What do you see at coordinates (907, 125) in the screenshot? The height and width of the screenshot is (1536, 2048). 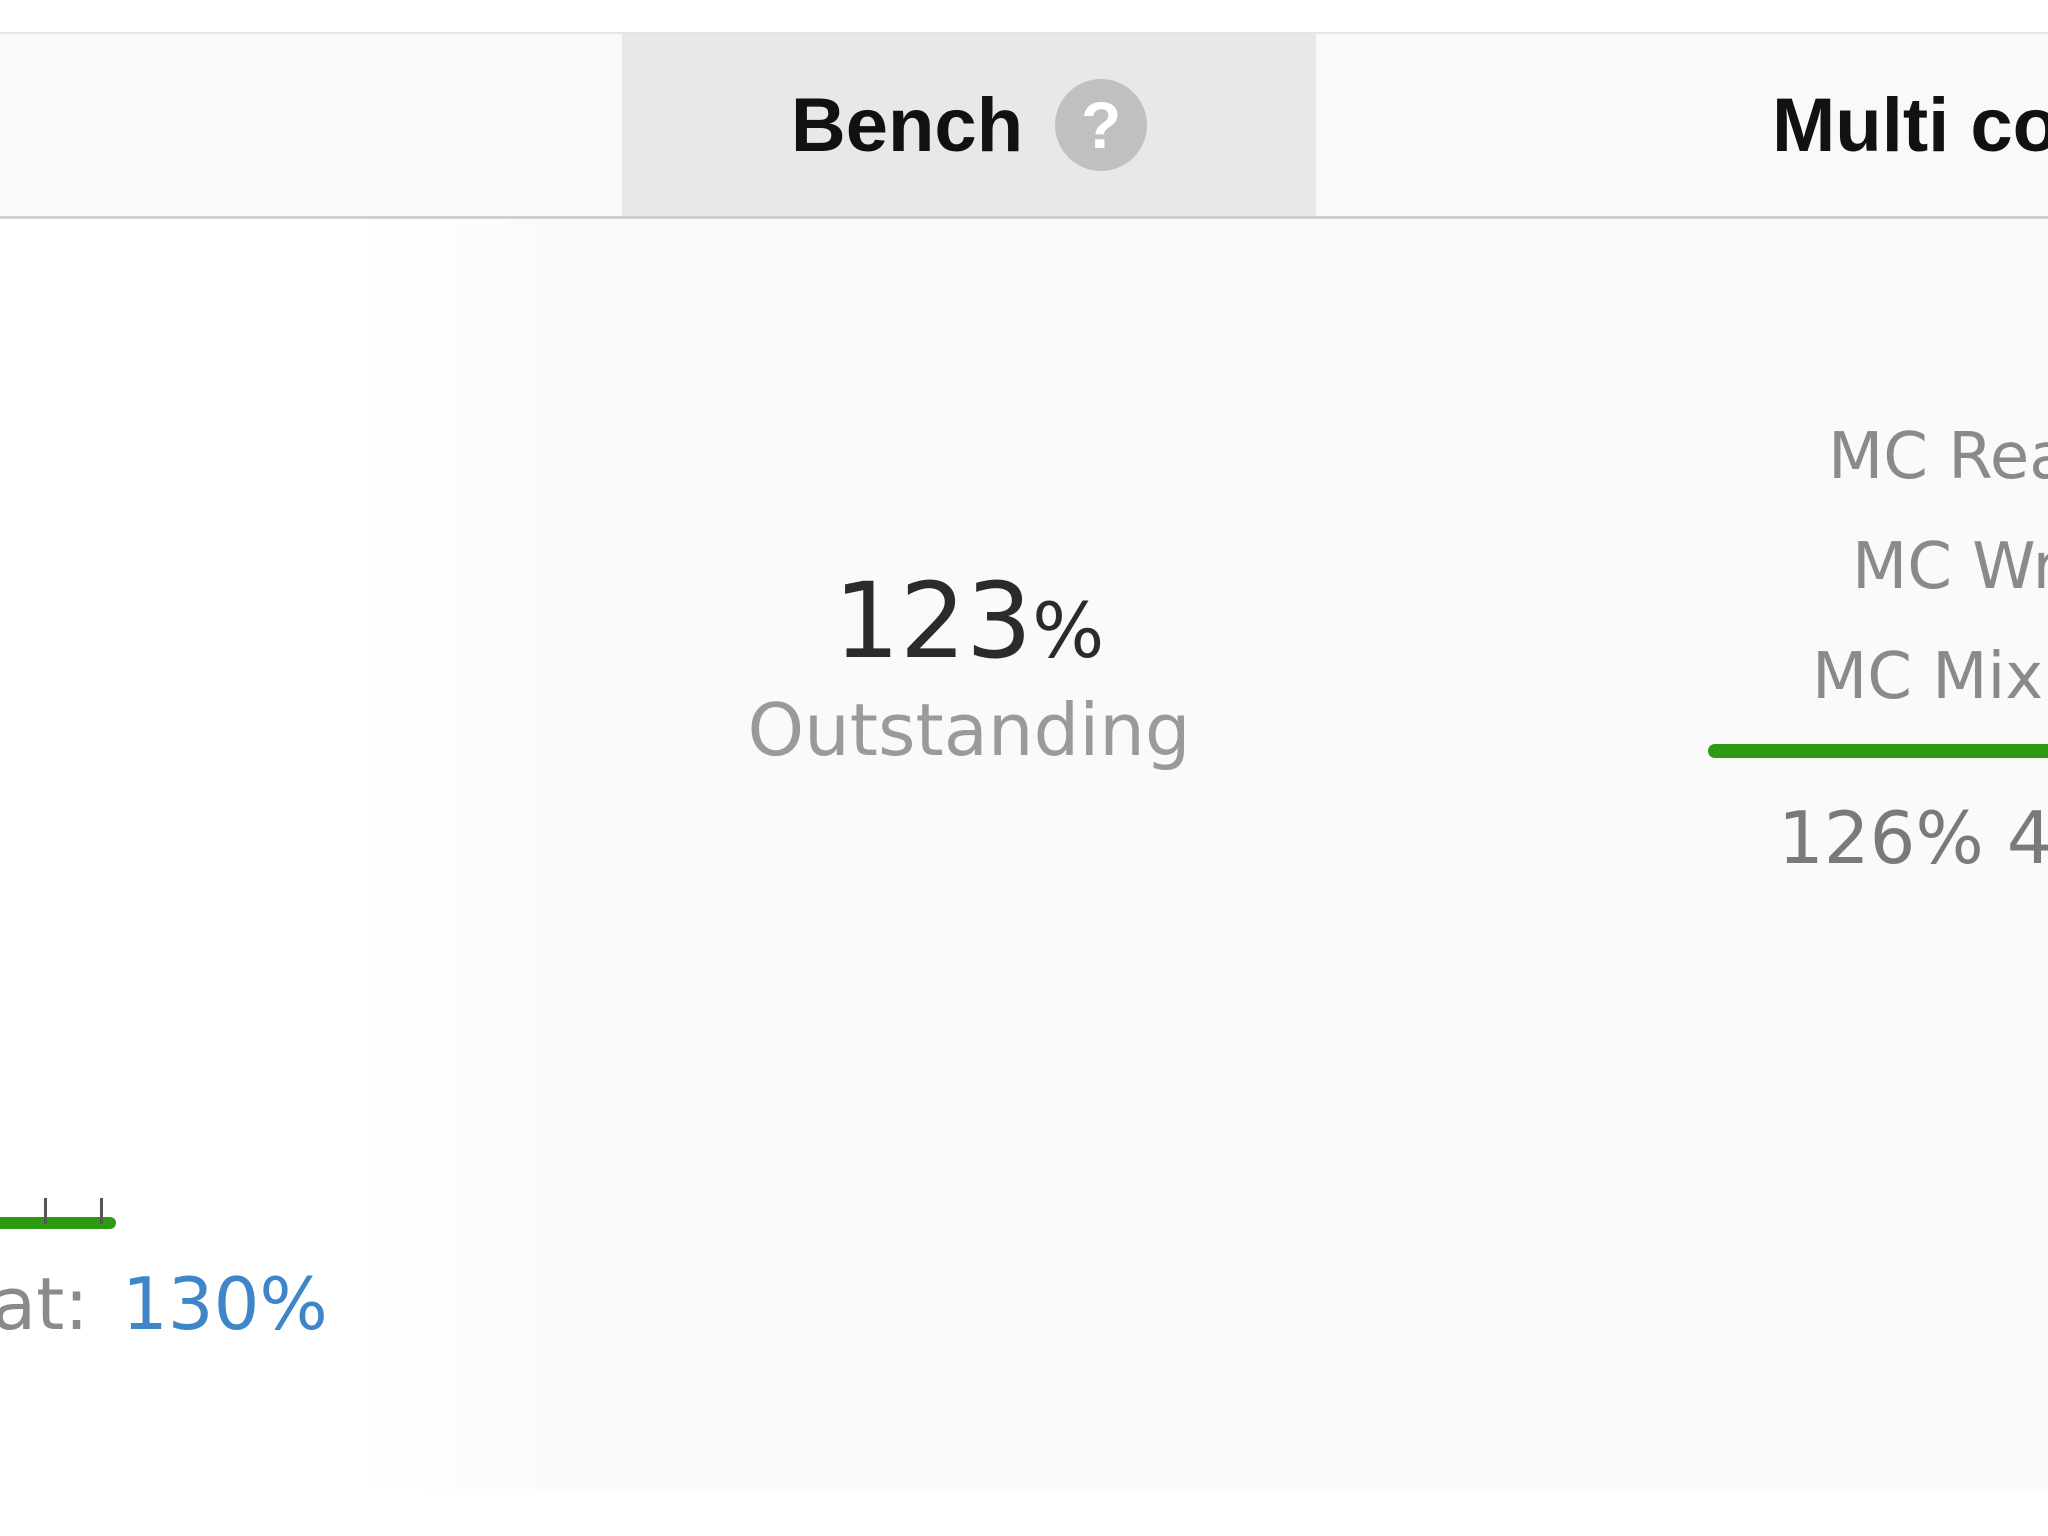 I see `column-header-bench-label: Bench` at bounding box center [907, 125].